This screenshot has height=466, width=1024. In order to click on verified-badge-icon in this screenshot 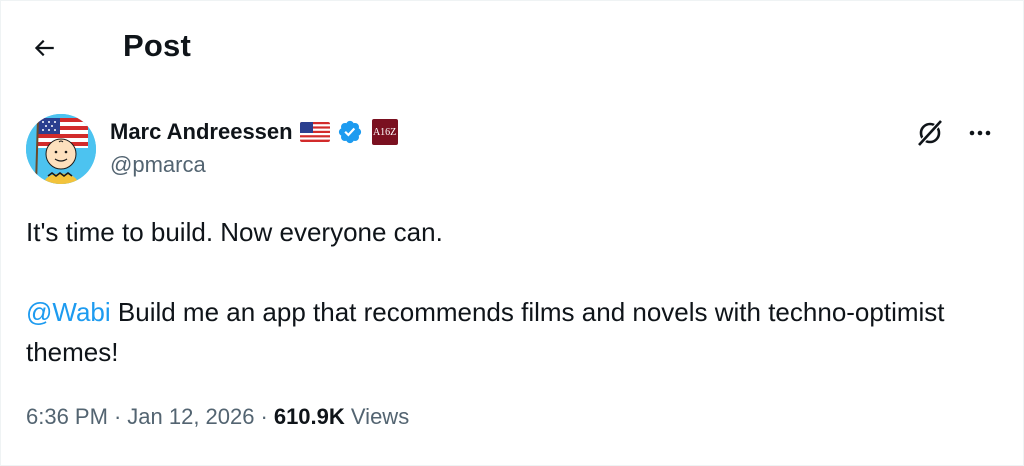, I will do `click(350, 132)`.